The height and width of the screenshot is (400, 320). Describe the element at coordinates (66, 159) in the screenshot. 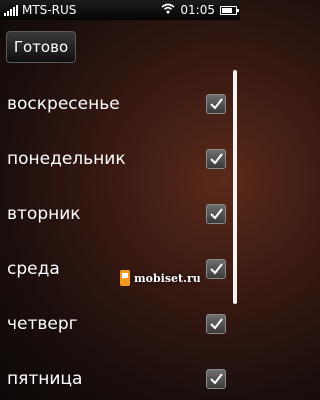

I see `day-label: понедельник` at that location.